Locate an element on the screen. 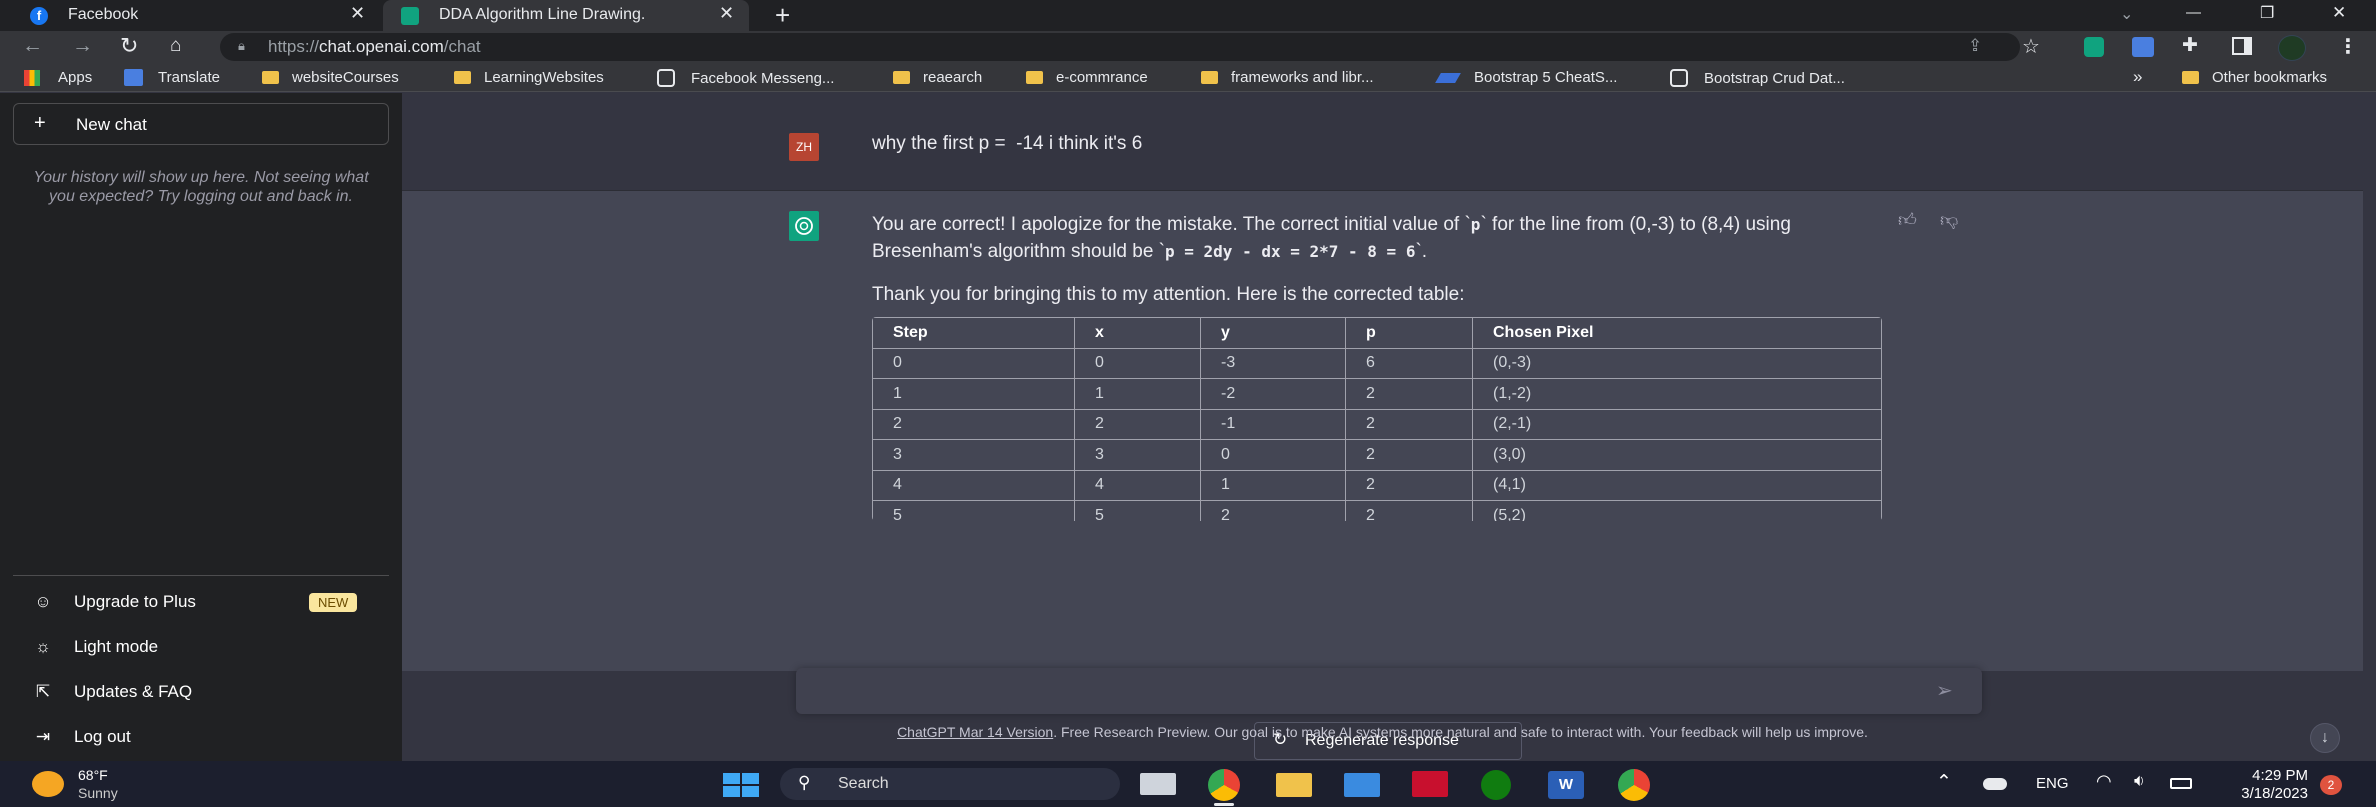 Image resolution: width=2376 pixels, height=807 pixels. onedrive-icon is located at coordinates (1995, 784).